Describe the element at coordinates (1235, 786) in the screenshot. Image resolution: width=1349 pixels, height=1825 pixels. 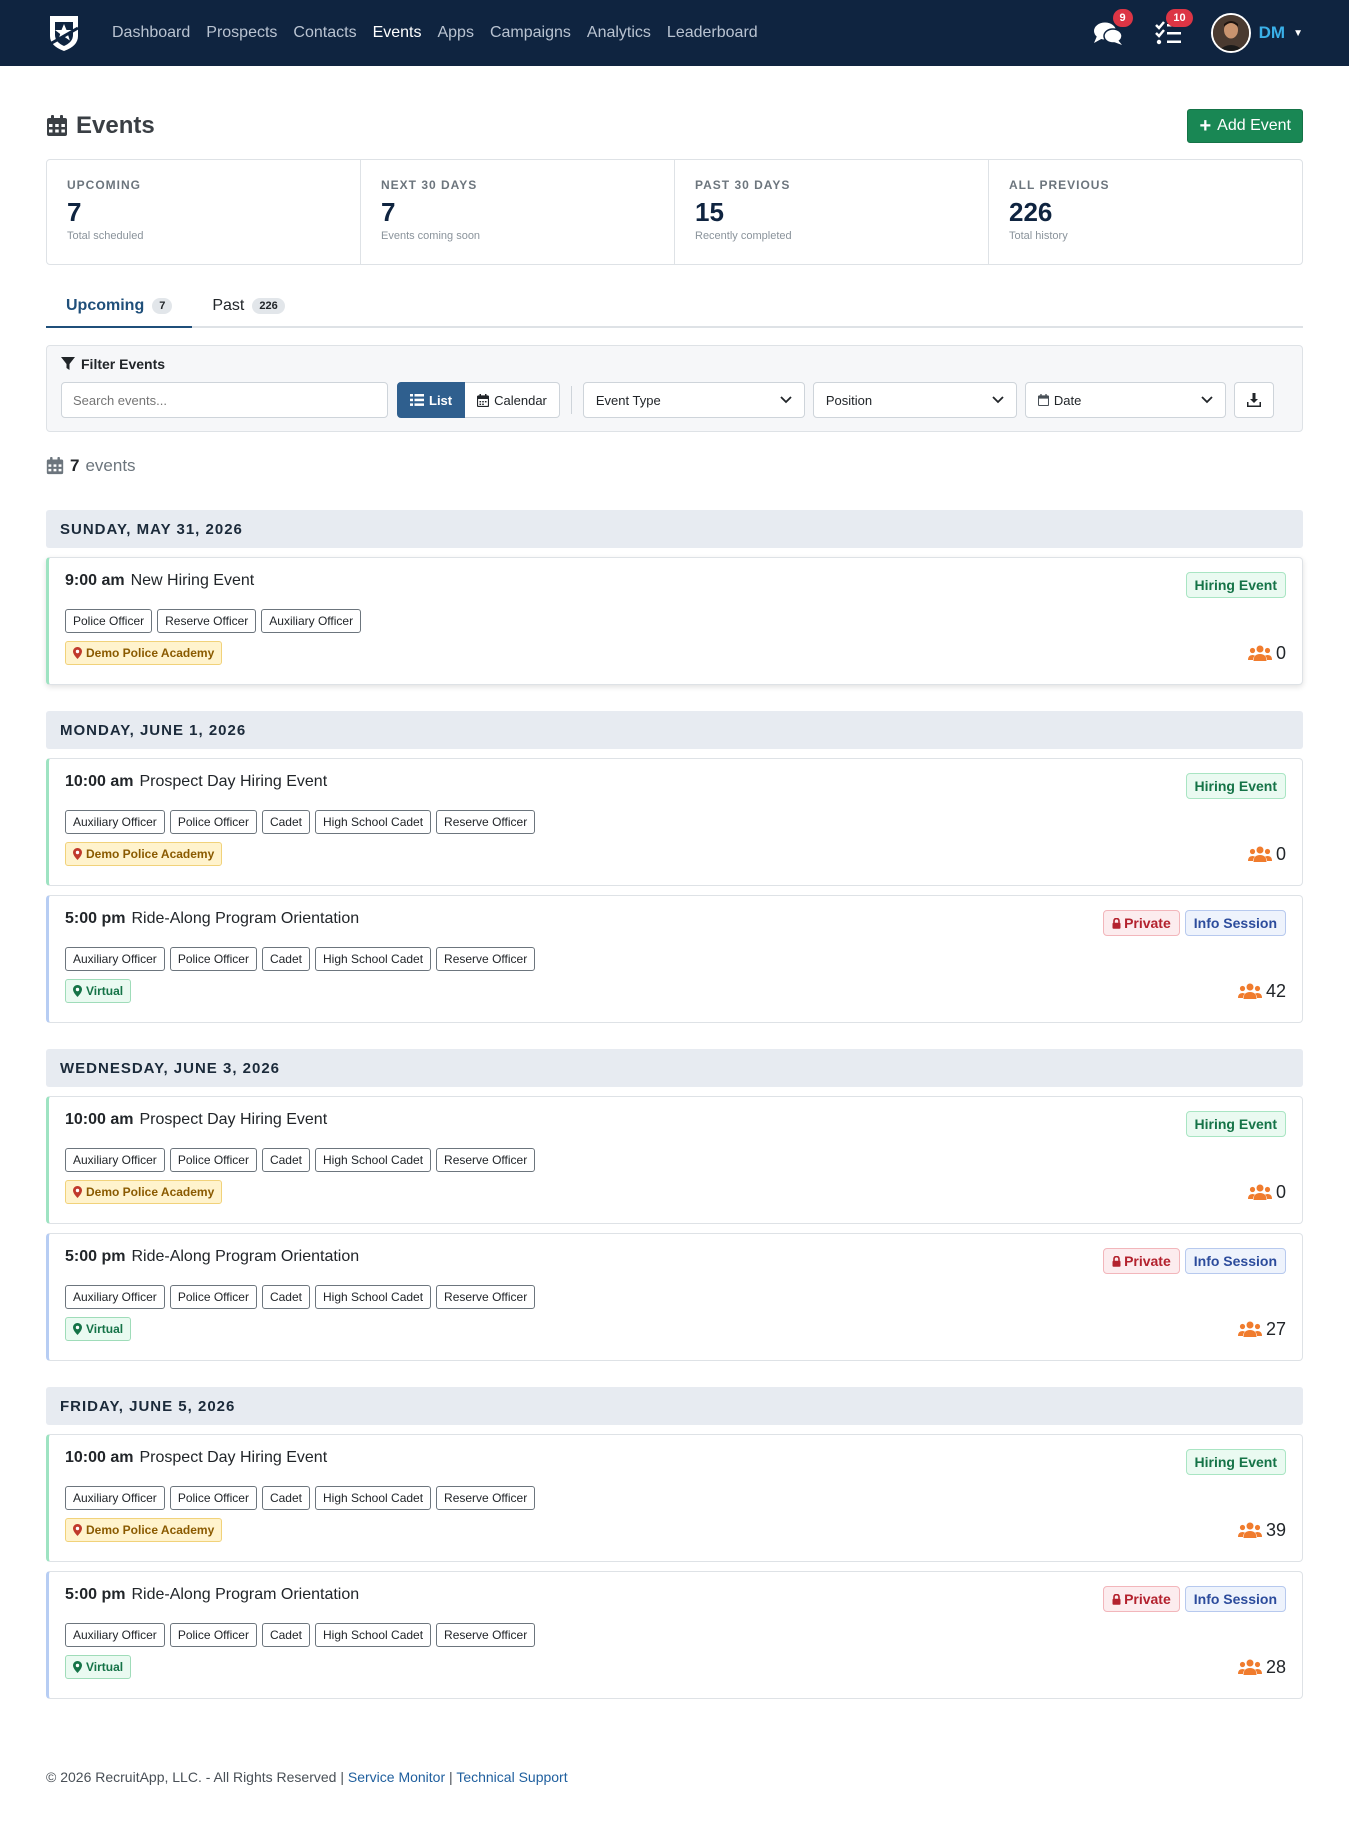
I see `event-badges: Hiring Event` at that location.